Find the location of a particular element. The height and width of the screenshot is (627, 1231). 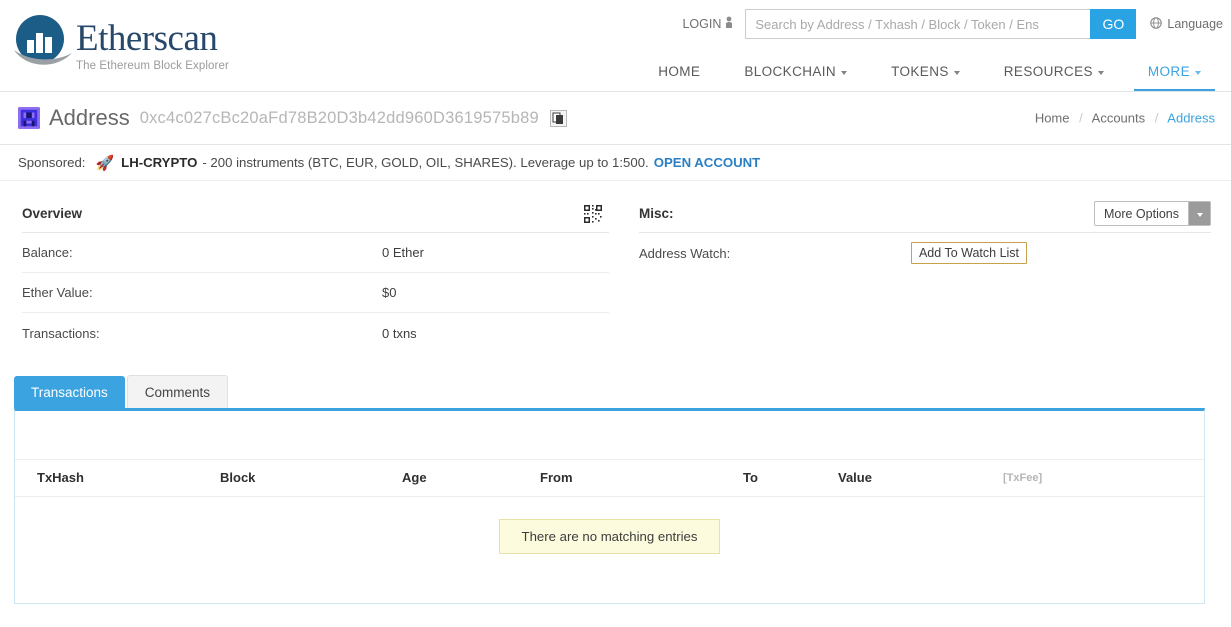

breadcrumb-home: Home is located at coordinates (1052, 118).